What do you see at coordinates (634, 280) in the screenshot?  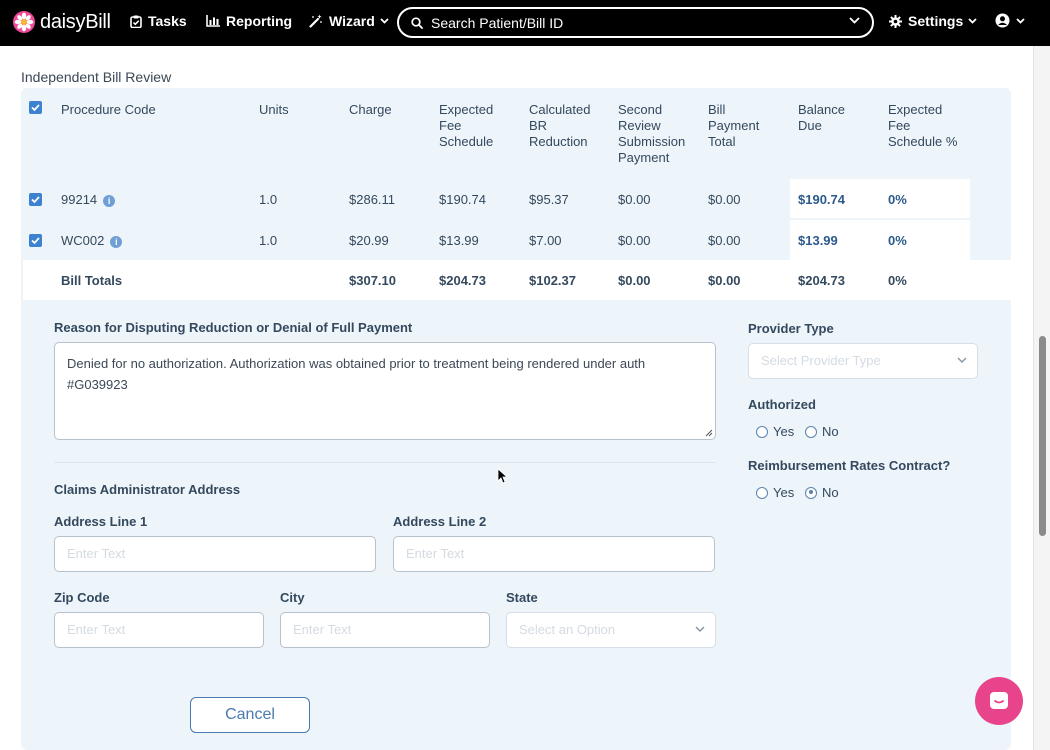 I see `total-second-review: $0.00` at bounding box center [634, 280].